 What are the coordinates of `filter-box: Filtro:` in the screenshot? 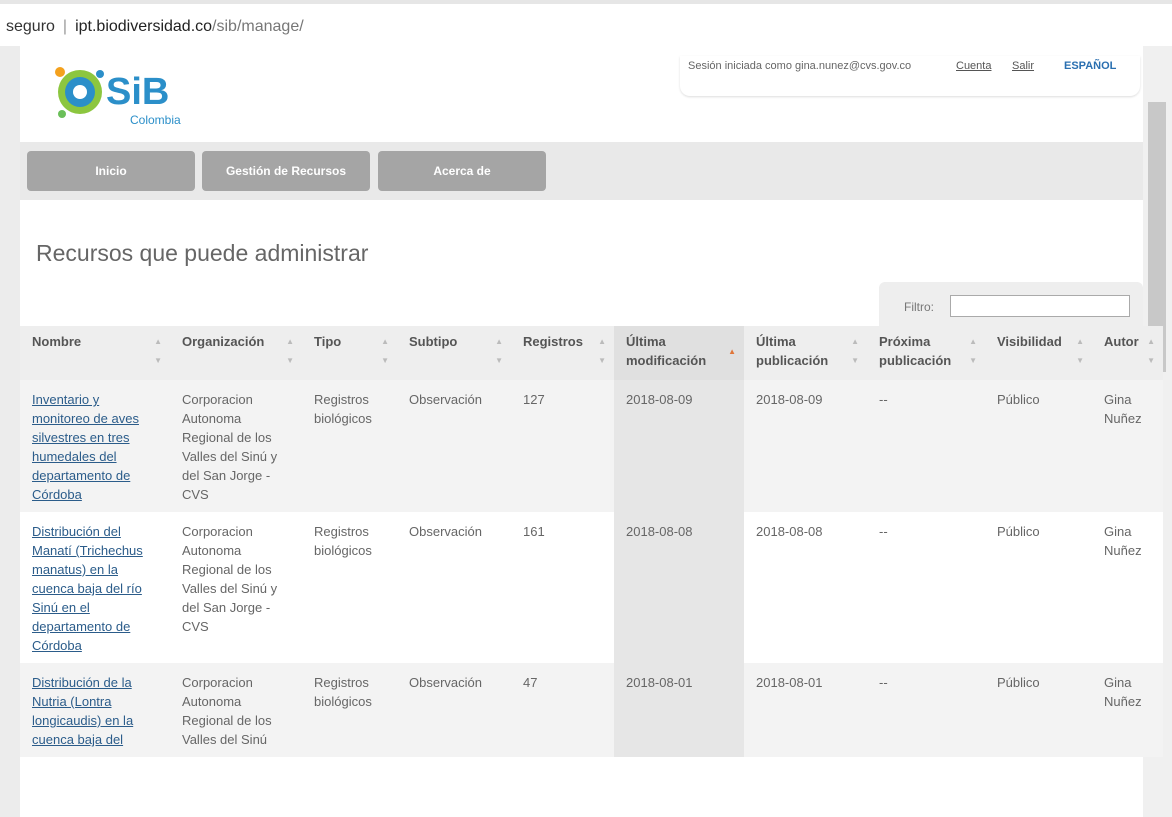 It's located at (1011, 304).